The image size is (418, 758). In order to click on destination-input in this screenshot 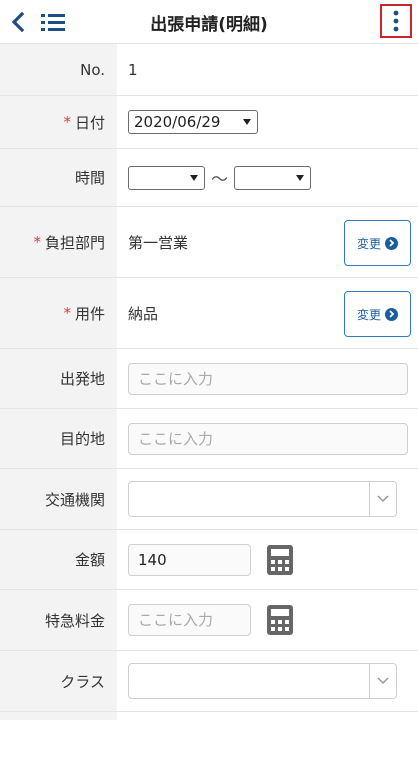, I will do `click(268, 438)`.